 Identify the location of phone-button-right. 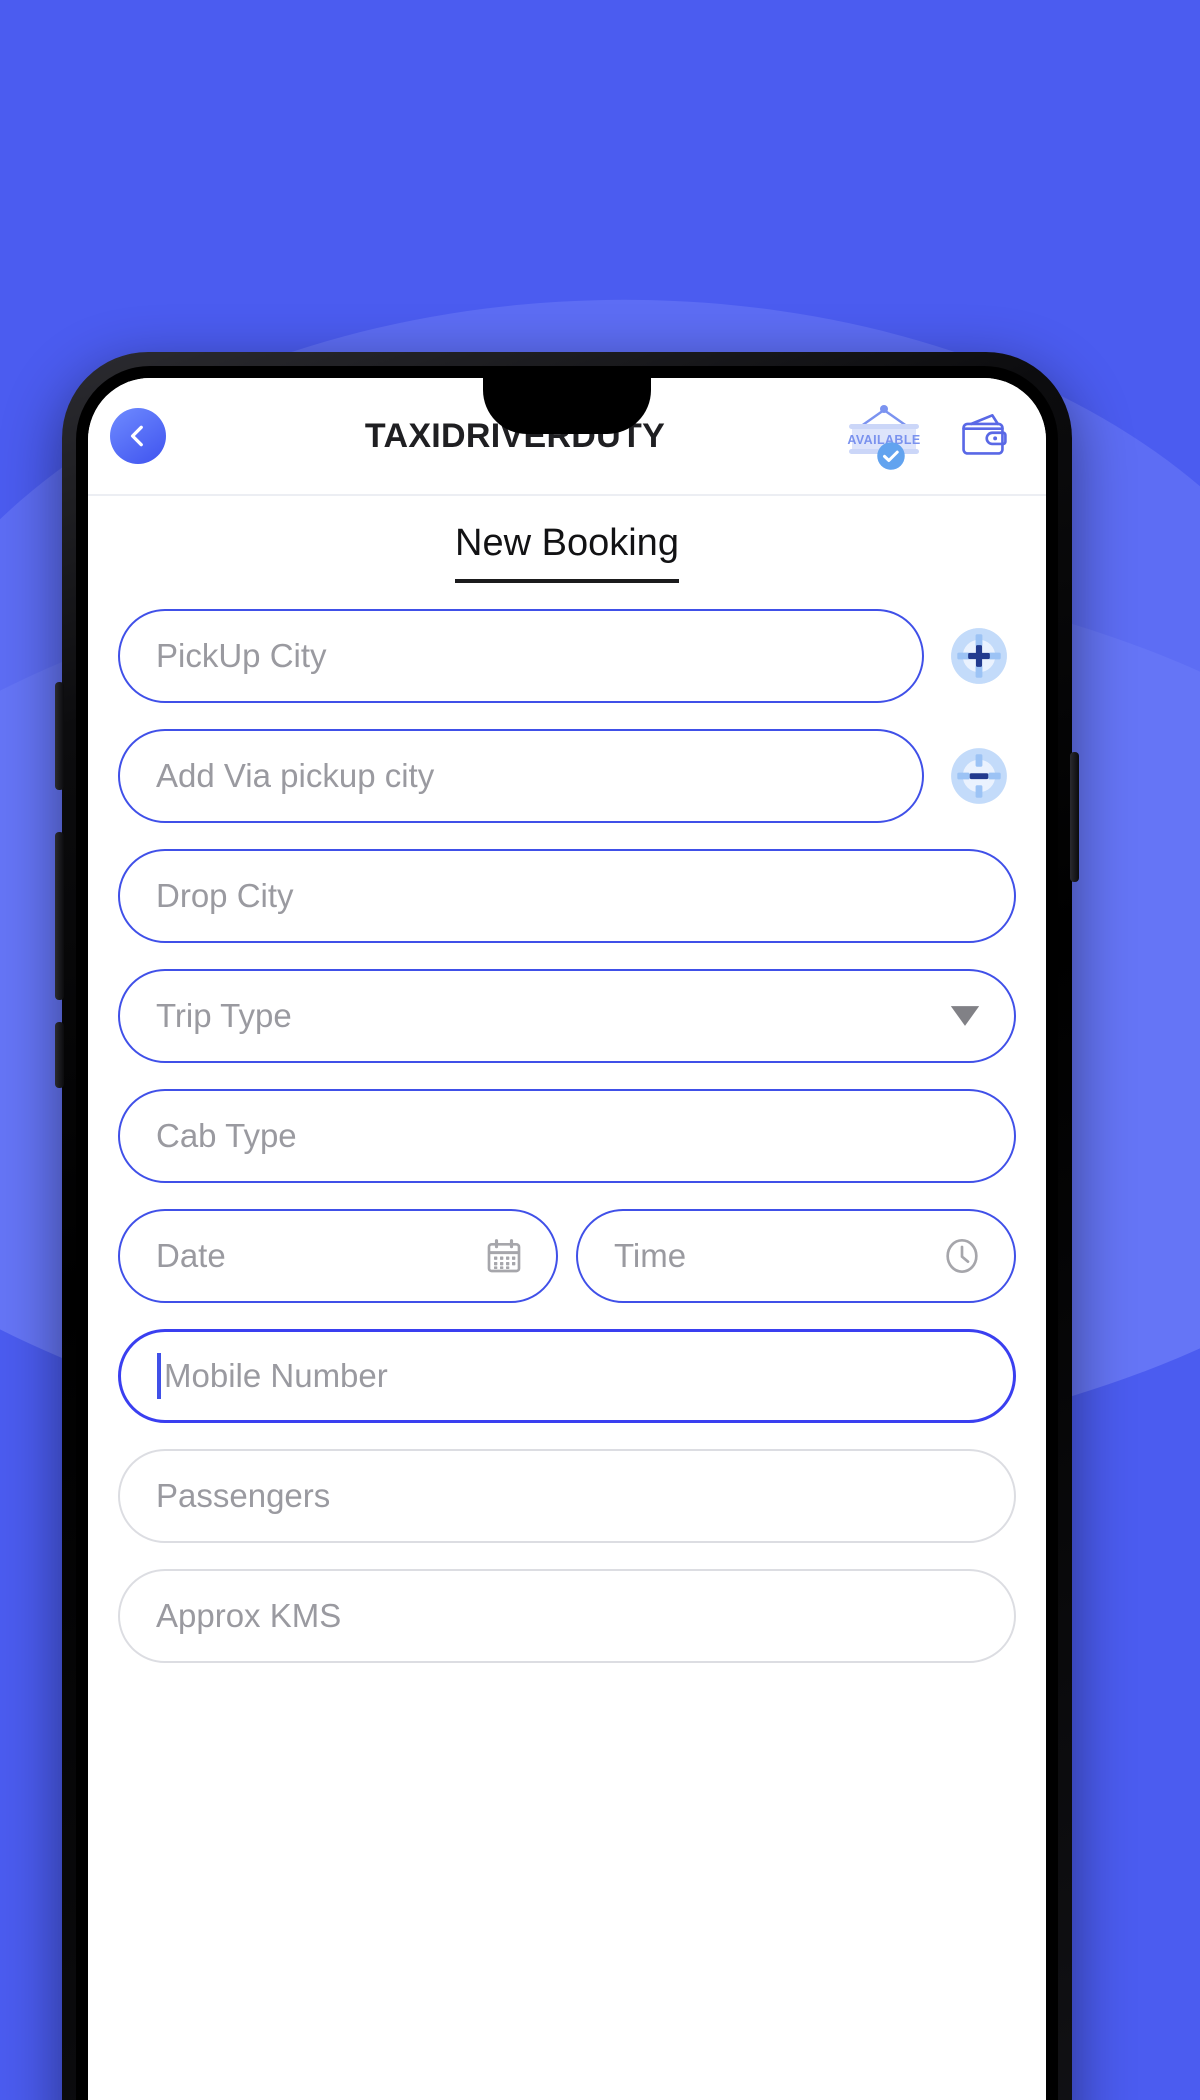
(1074, 817).